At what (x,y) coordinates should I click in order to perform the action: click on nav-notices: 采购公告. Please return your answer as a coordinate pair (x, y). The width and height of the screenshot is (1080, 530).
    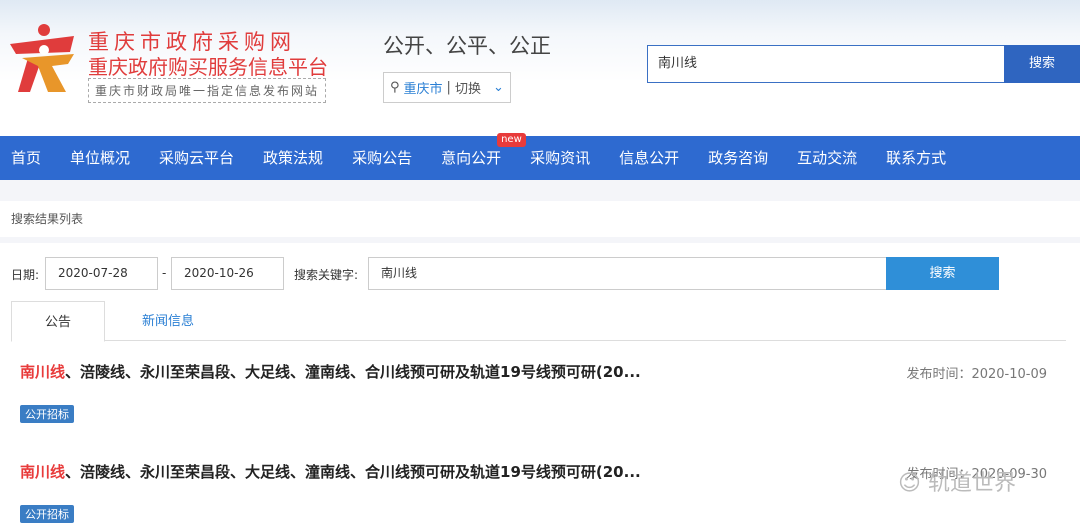
    Looking at the image, I should click on (382, 158).